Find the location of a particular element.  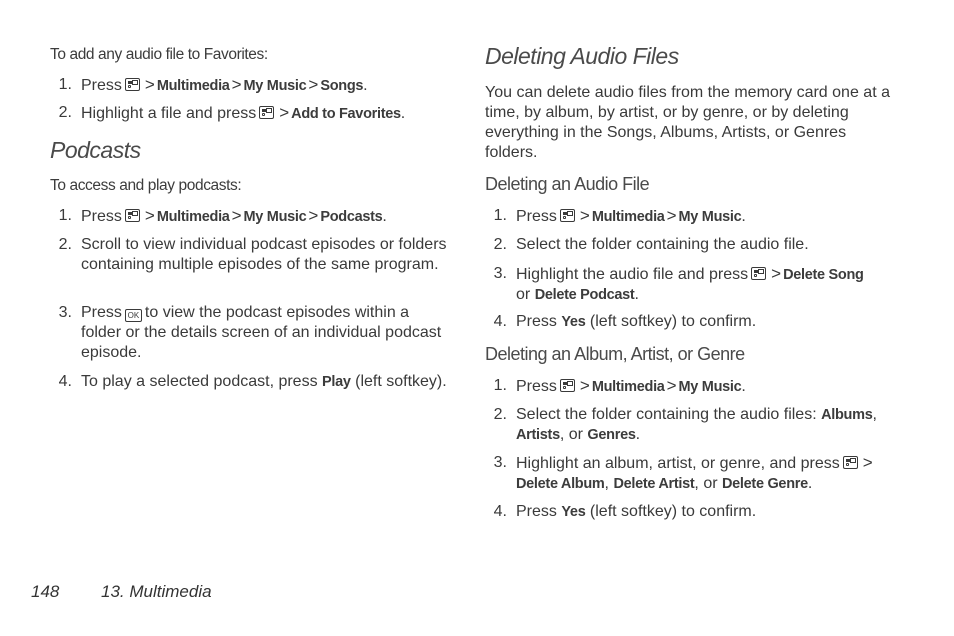

podcasts-heading: Podcasts is located at coordinates (95, 150).